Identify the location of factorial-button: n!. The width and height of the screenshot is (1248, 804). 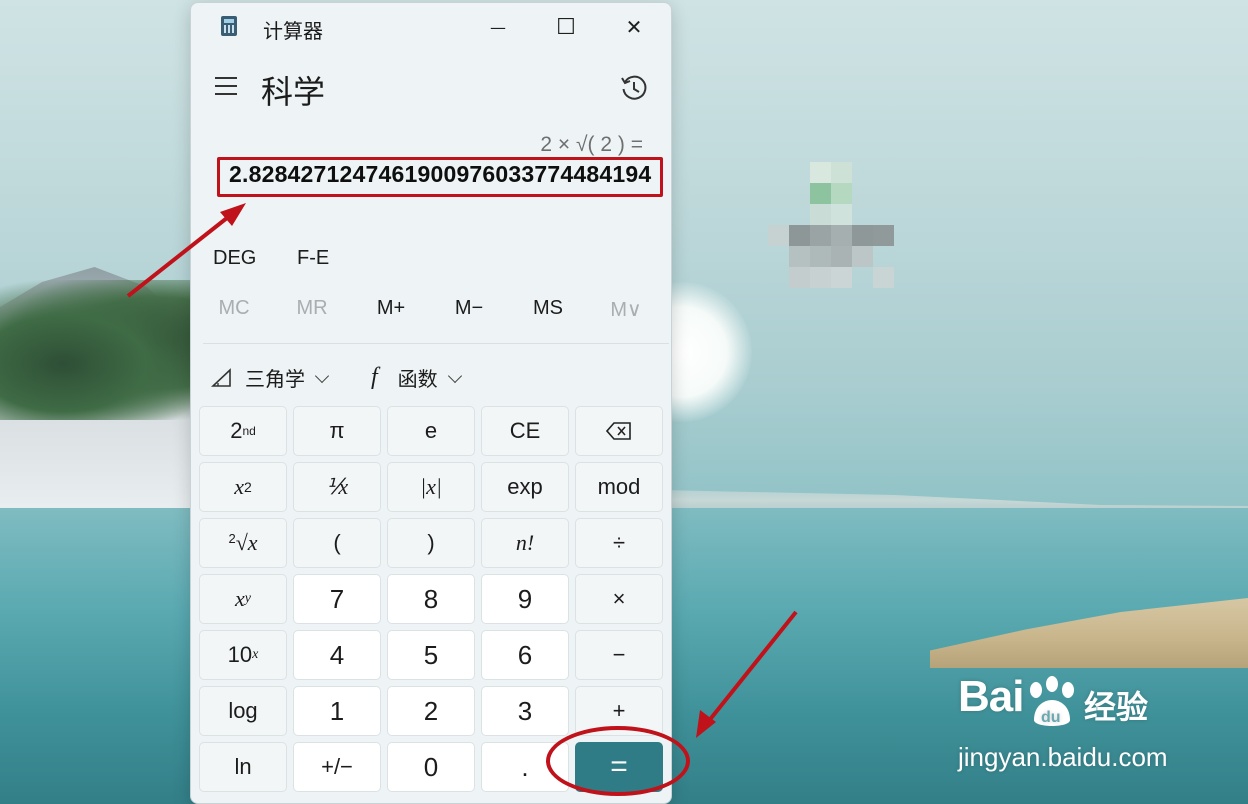
(525, 543).